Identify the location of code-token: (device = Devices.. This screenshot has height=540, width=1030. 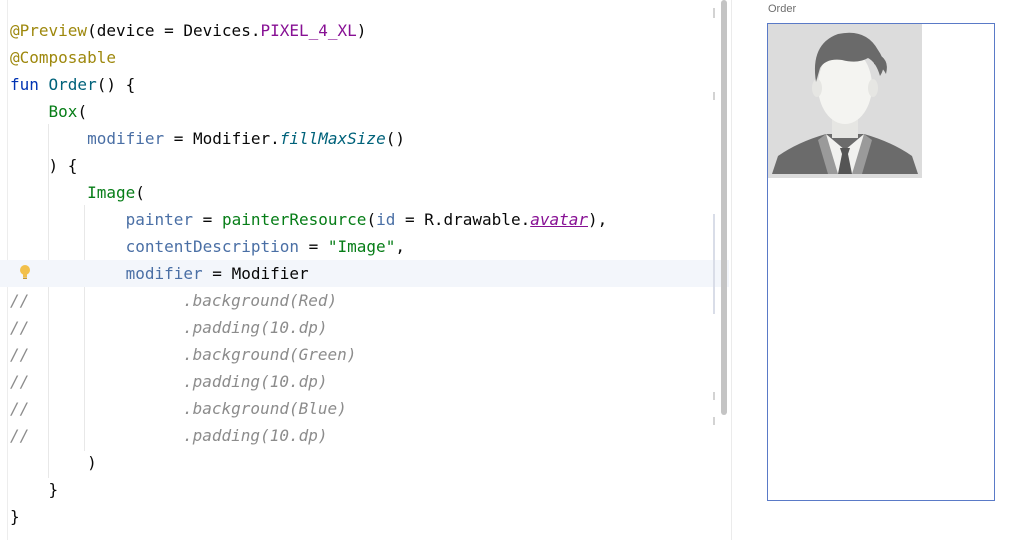
(174, 30).